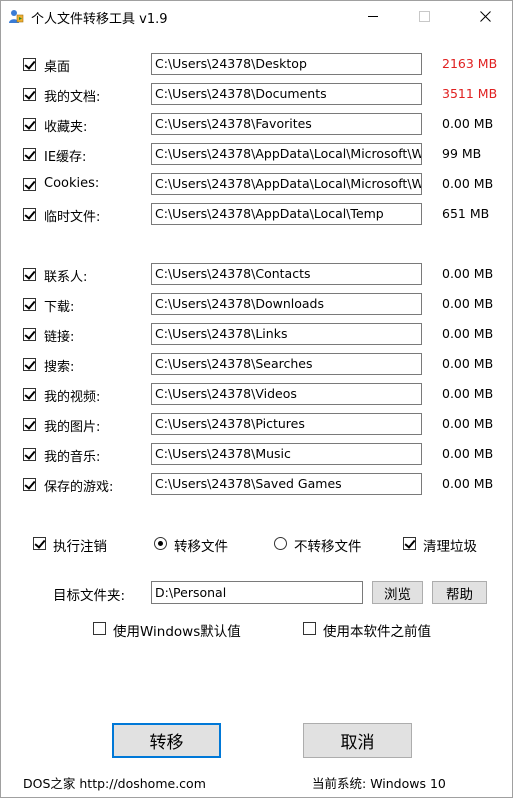 The image size is (513, 798). I want to click on folder-path-input: C:\Users\24378\Contacts, so click(286, 274).